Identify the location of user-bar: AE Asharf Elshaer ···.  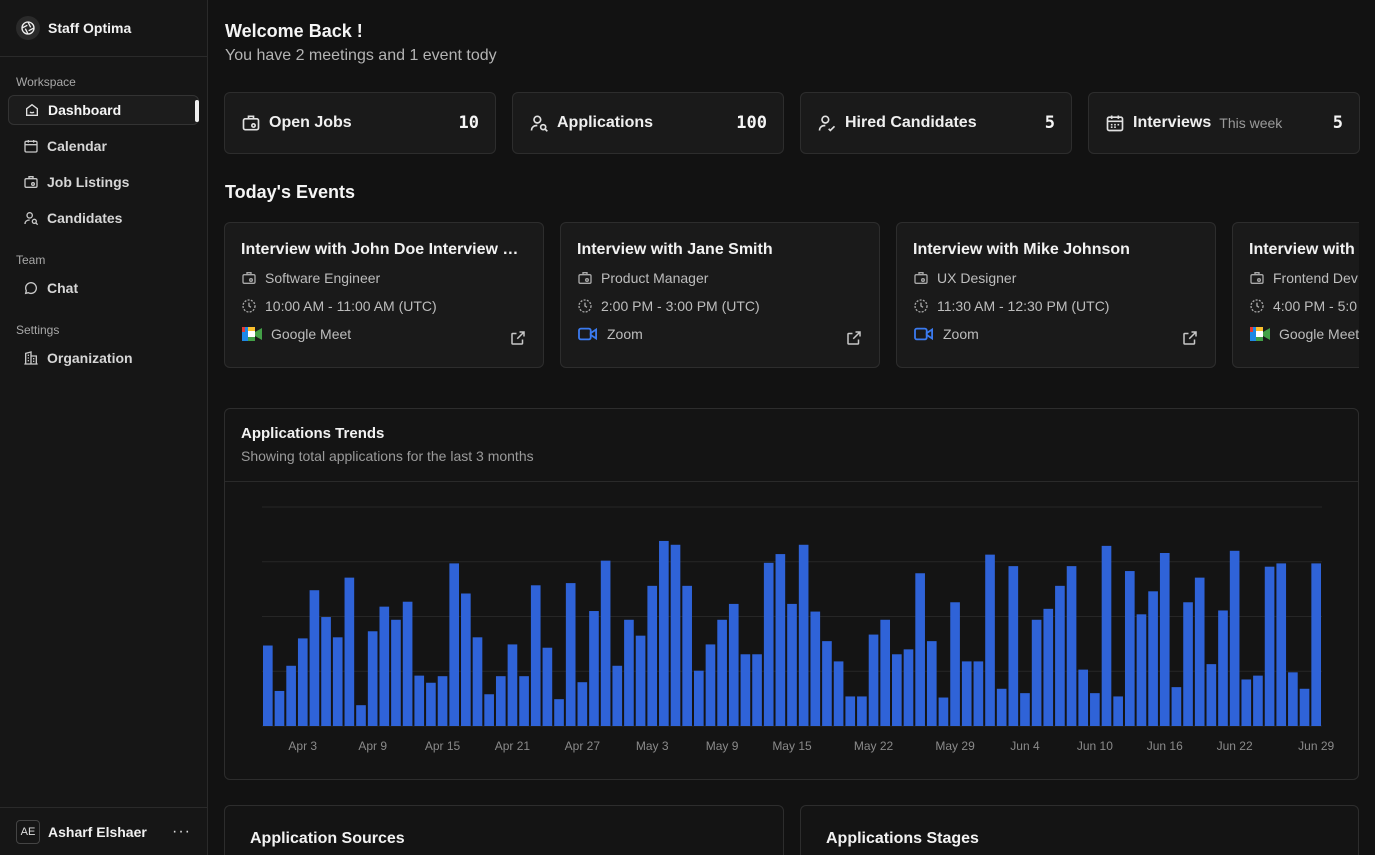
(103, 831).